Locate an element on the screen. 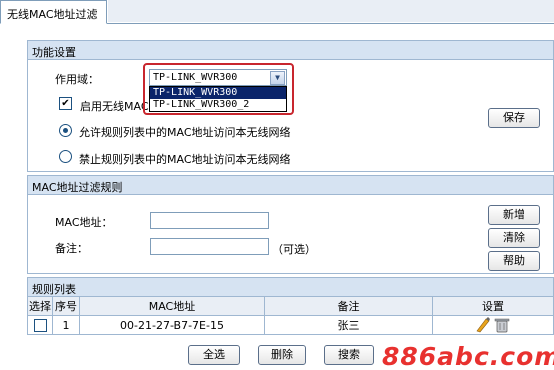 This screenshot has height=370, width=554. delete-button: 删除 is located at coordinates (282, 355).